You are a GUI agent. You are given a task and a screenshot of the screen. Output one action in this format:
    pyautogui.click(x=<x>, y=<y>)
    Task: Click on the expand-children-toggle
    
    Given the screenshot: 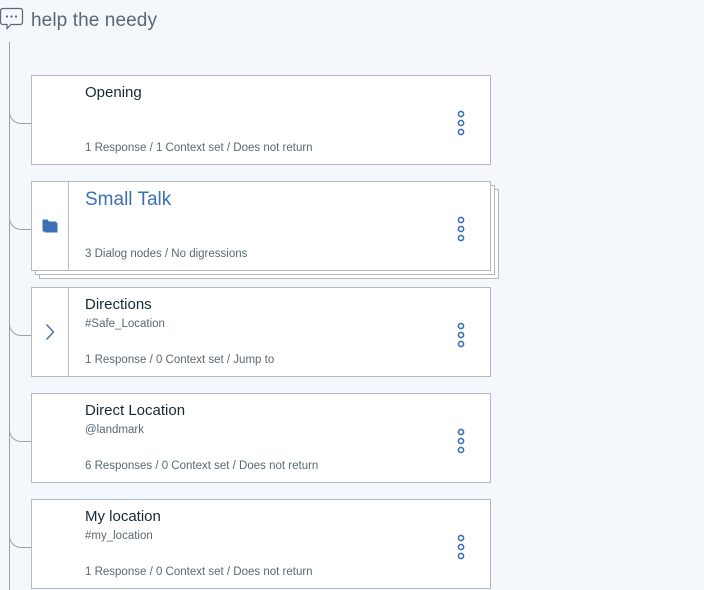 What is the action you would take?
    pyautogui.click(x=50, y=332)
    